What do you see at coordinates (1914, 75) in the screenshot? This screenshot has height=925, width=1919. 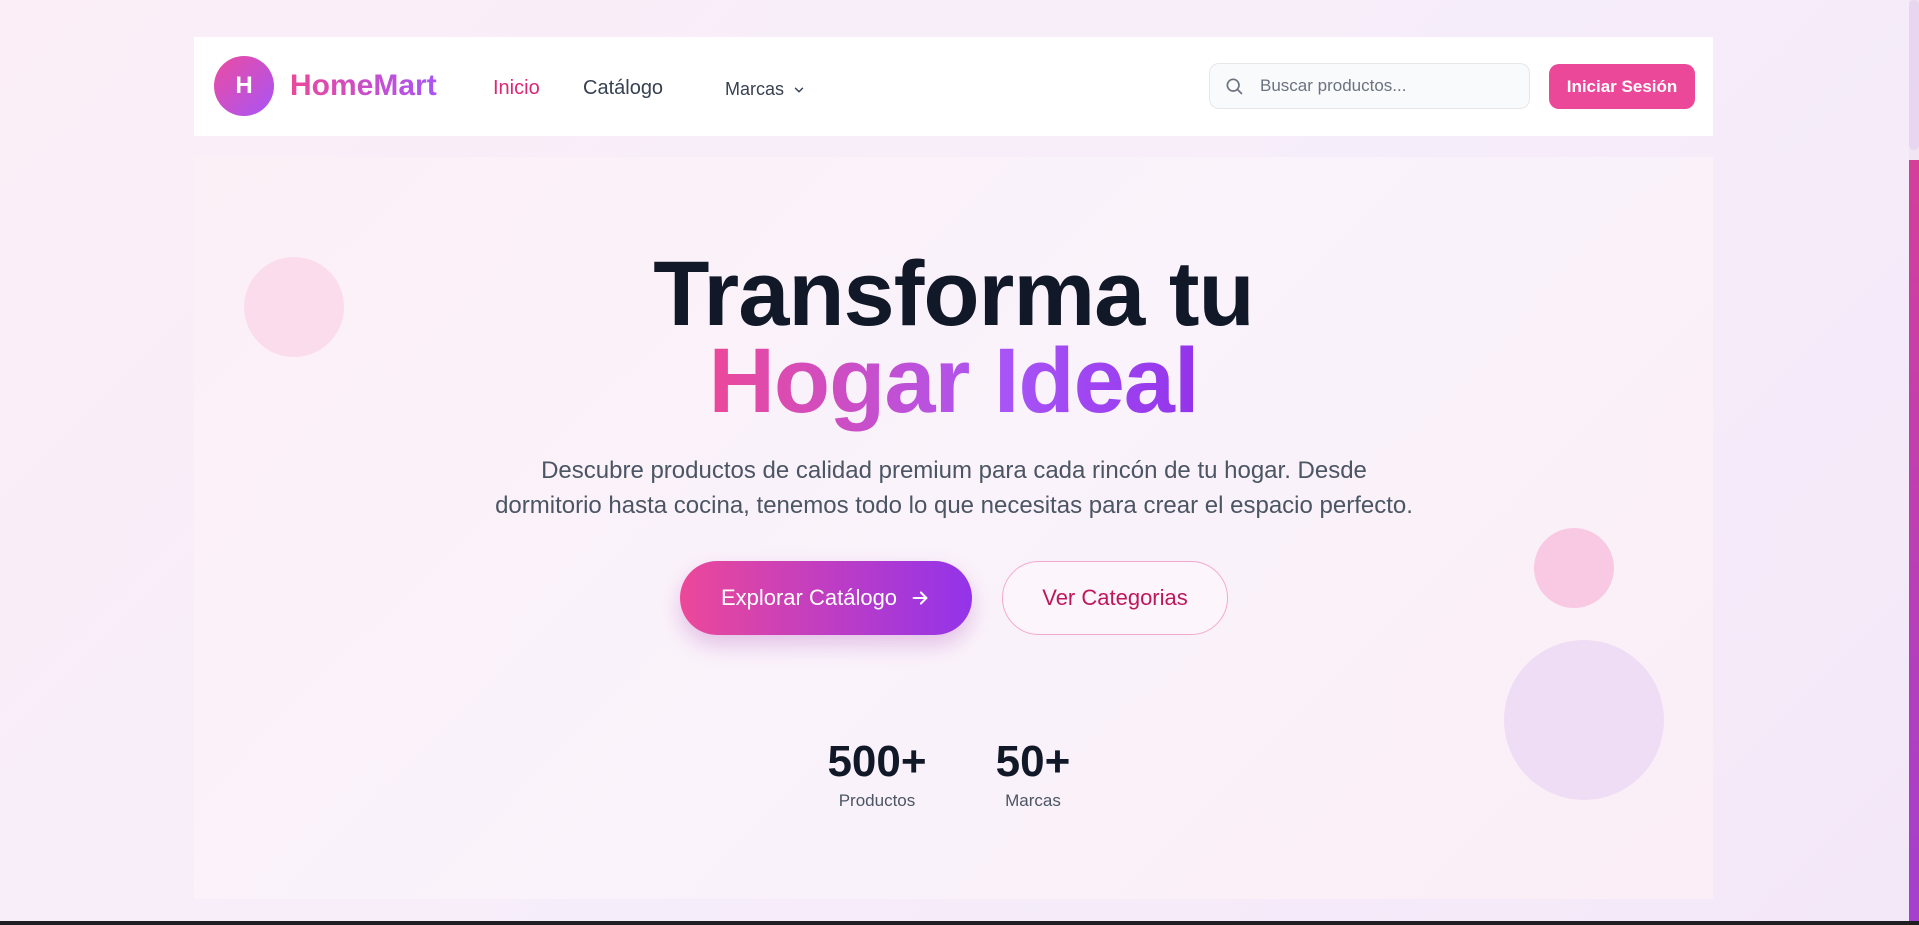 I see `scrollbar-thumb` at bounding box center [1914, 75].